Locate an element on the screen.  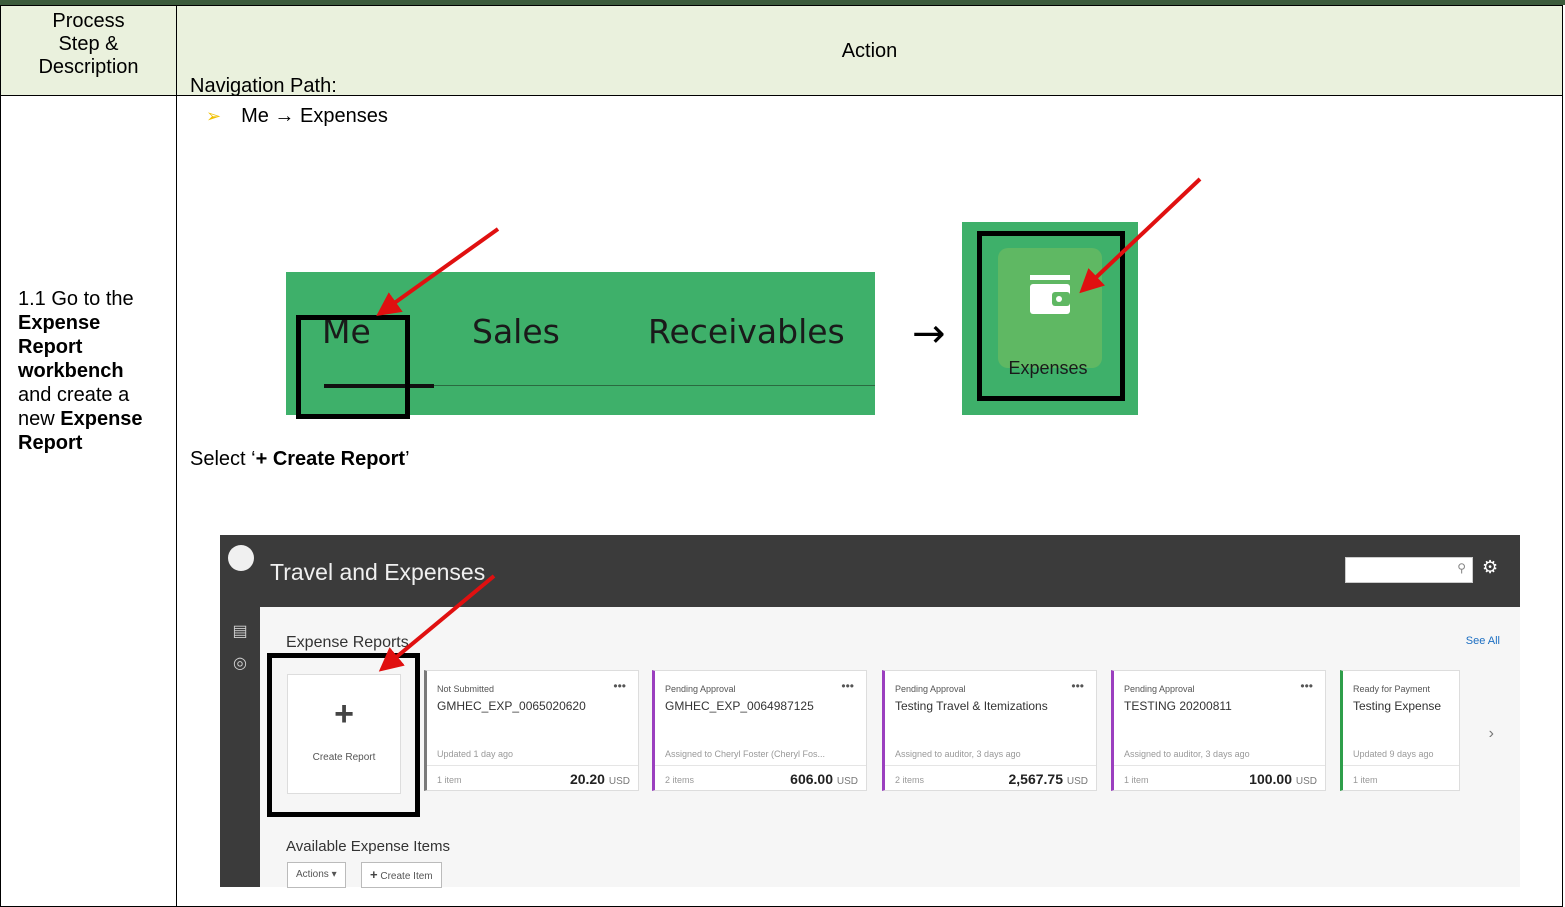
amount-value: 2,567.75 is located at coordinates (1035, 779).